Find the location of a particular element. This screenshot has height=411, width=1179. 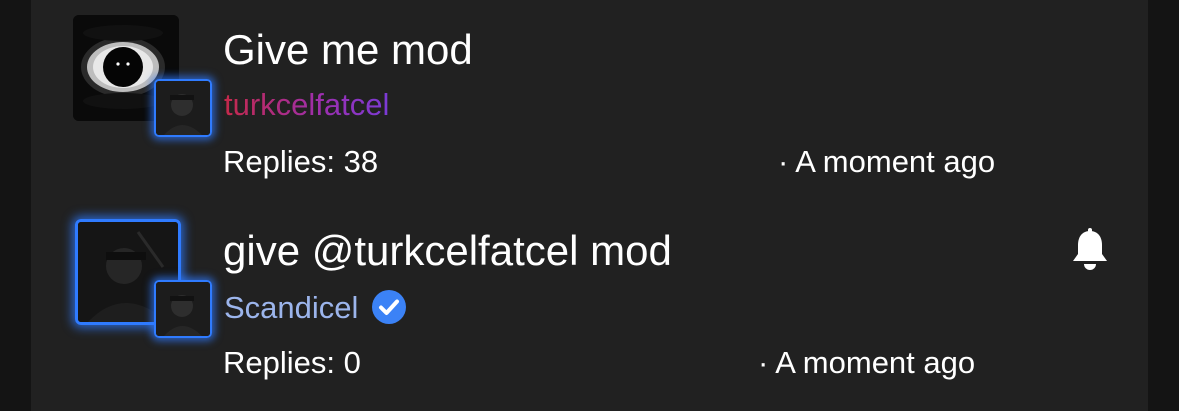

verified-badge-icon is located at coordinates (389, 307).